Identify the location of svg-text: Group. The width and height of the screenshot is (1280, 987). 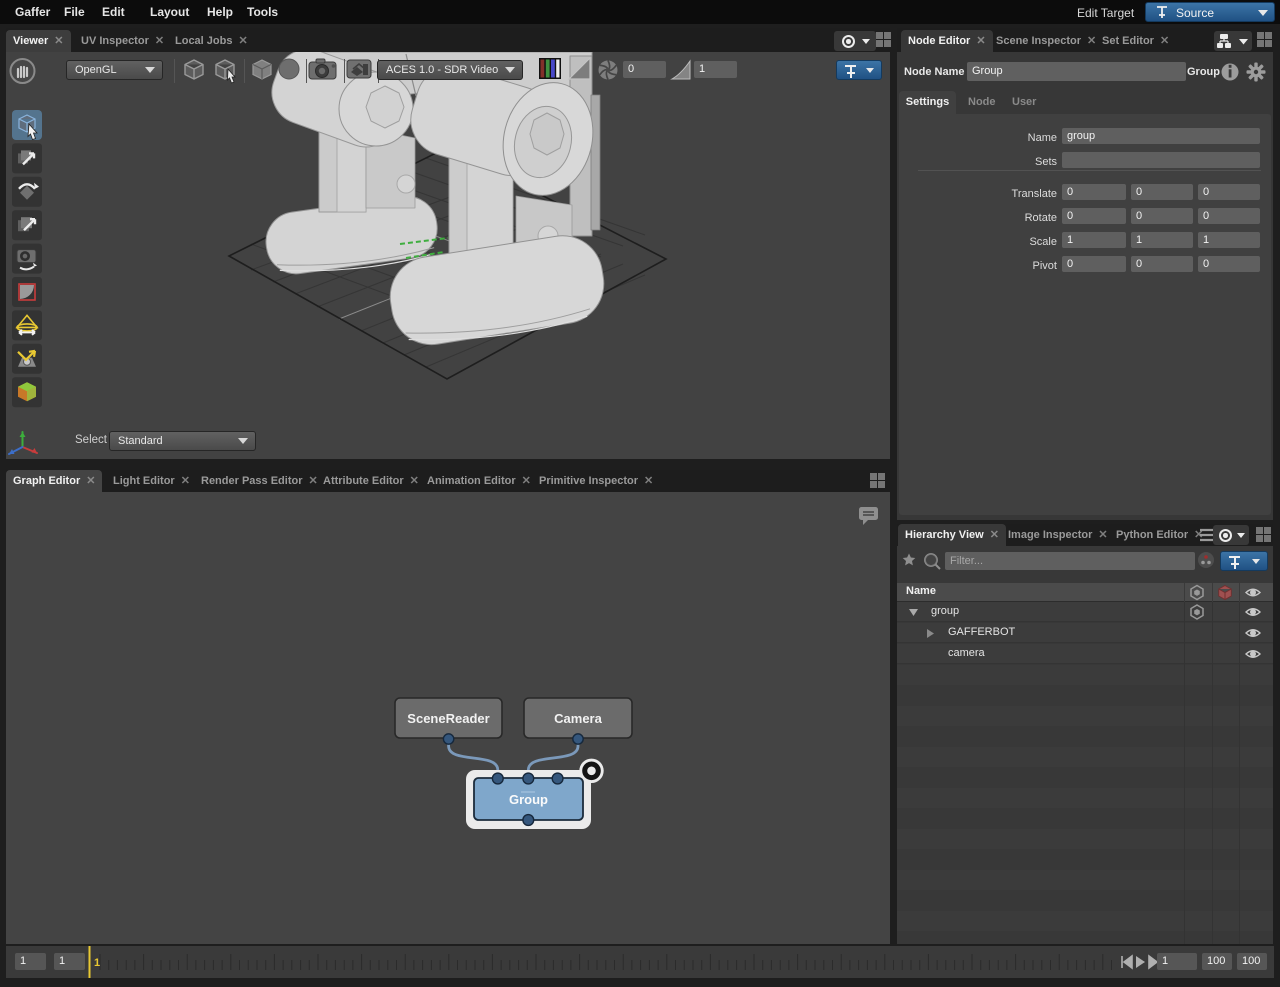
(528, 799).